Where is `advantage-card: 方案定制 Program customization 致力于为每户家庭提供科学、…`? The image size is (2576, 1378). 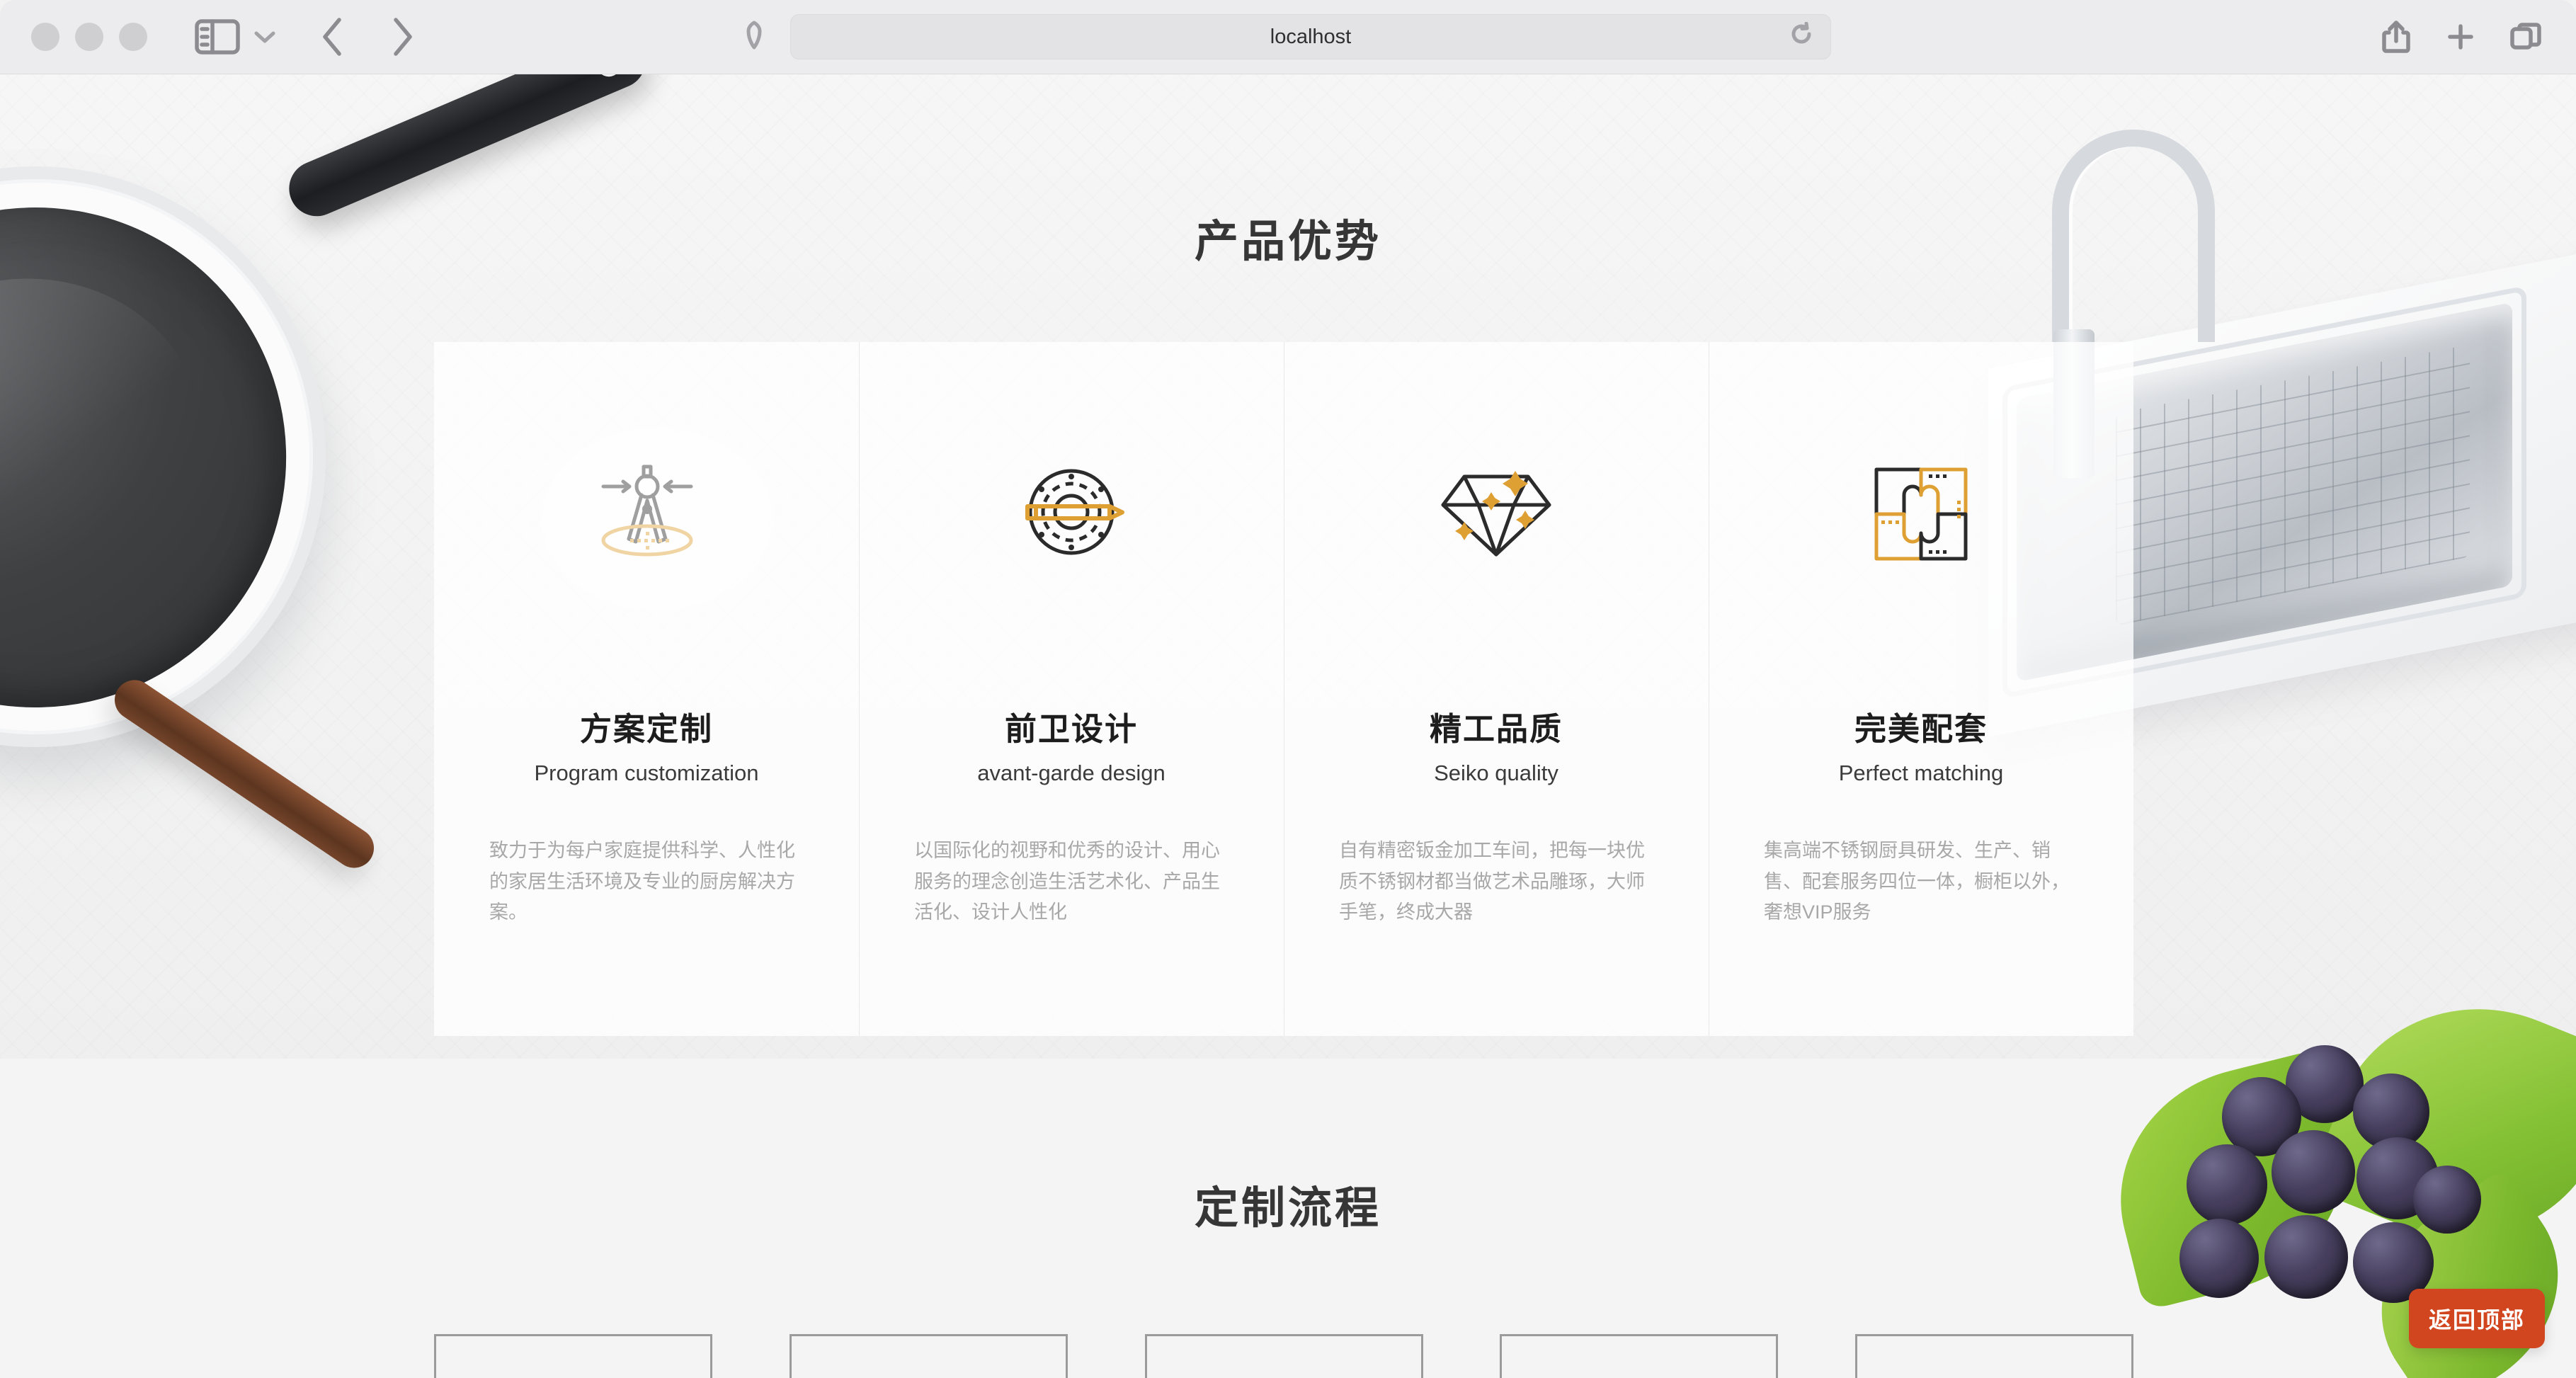
advantage-card: 方案定制 Program customization 致力于为每户家庭提供科学、… is located at coordinates (646, 689).